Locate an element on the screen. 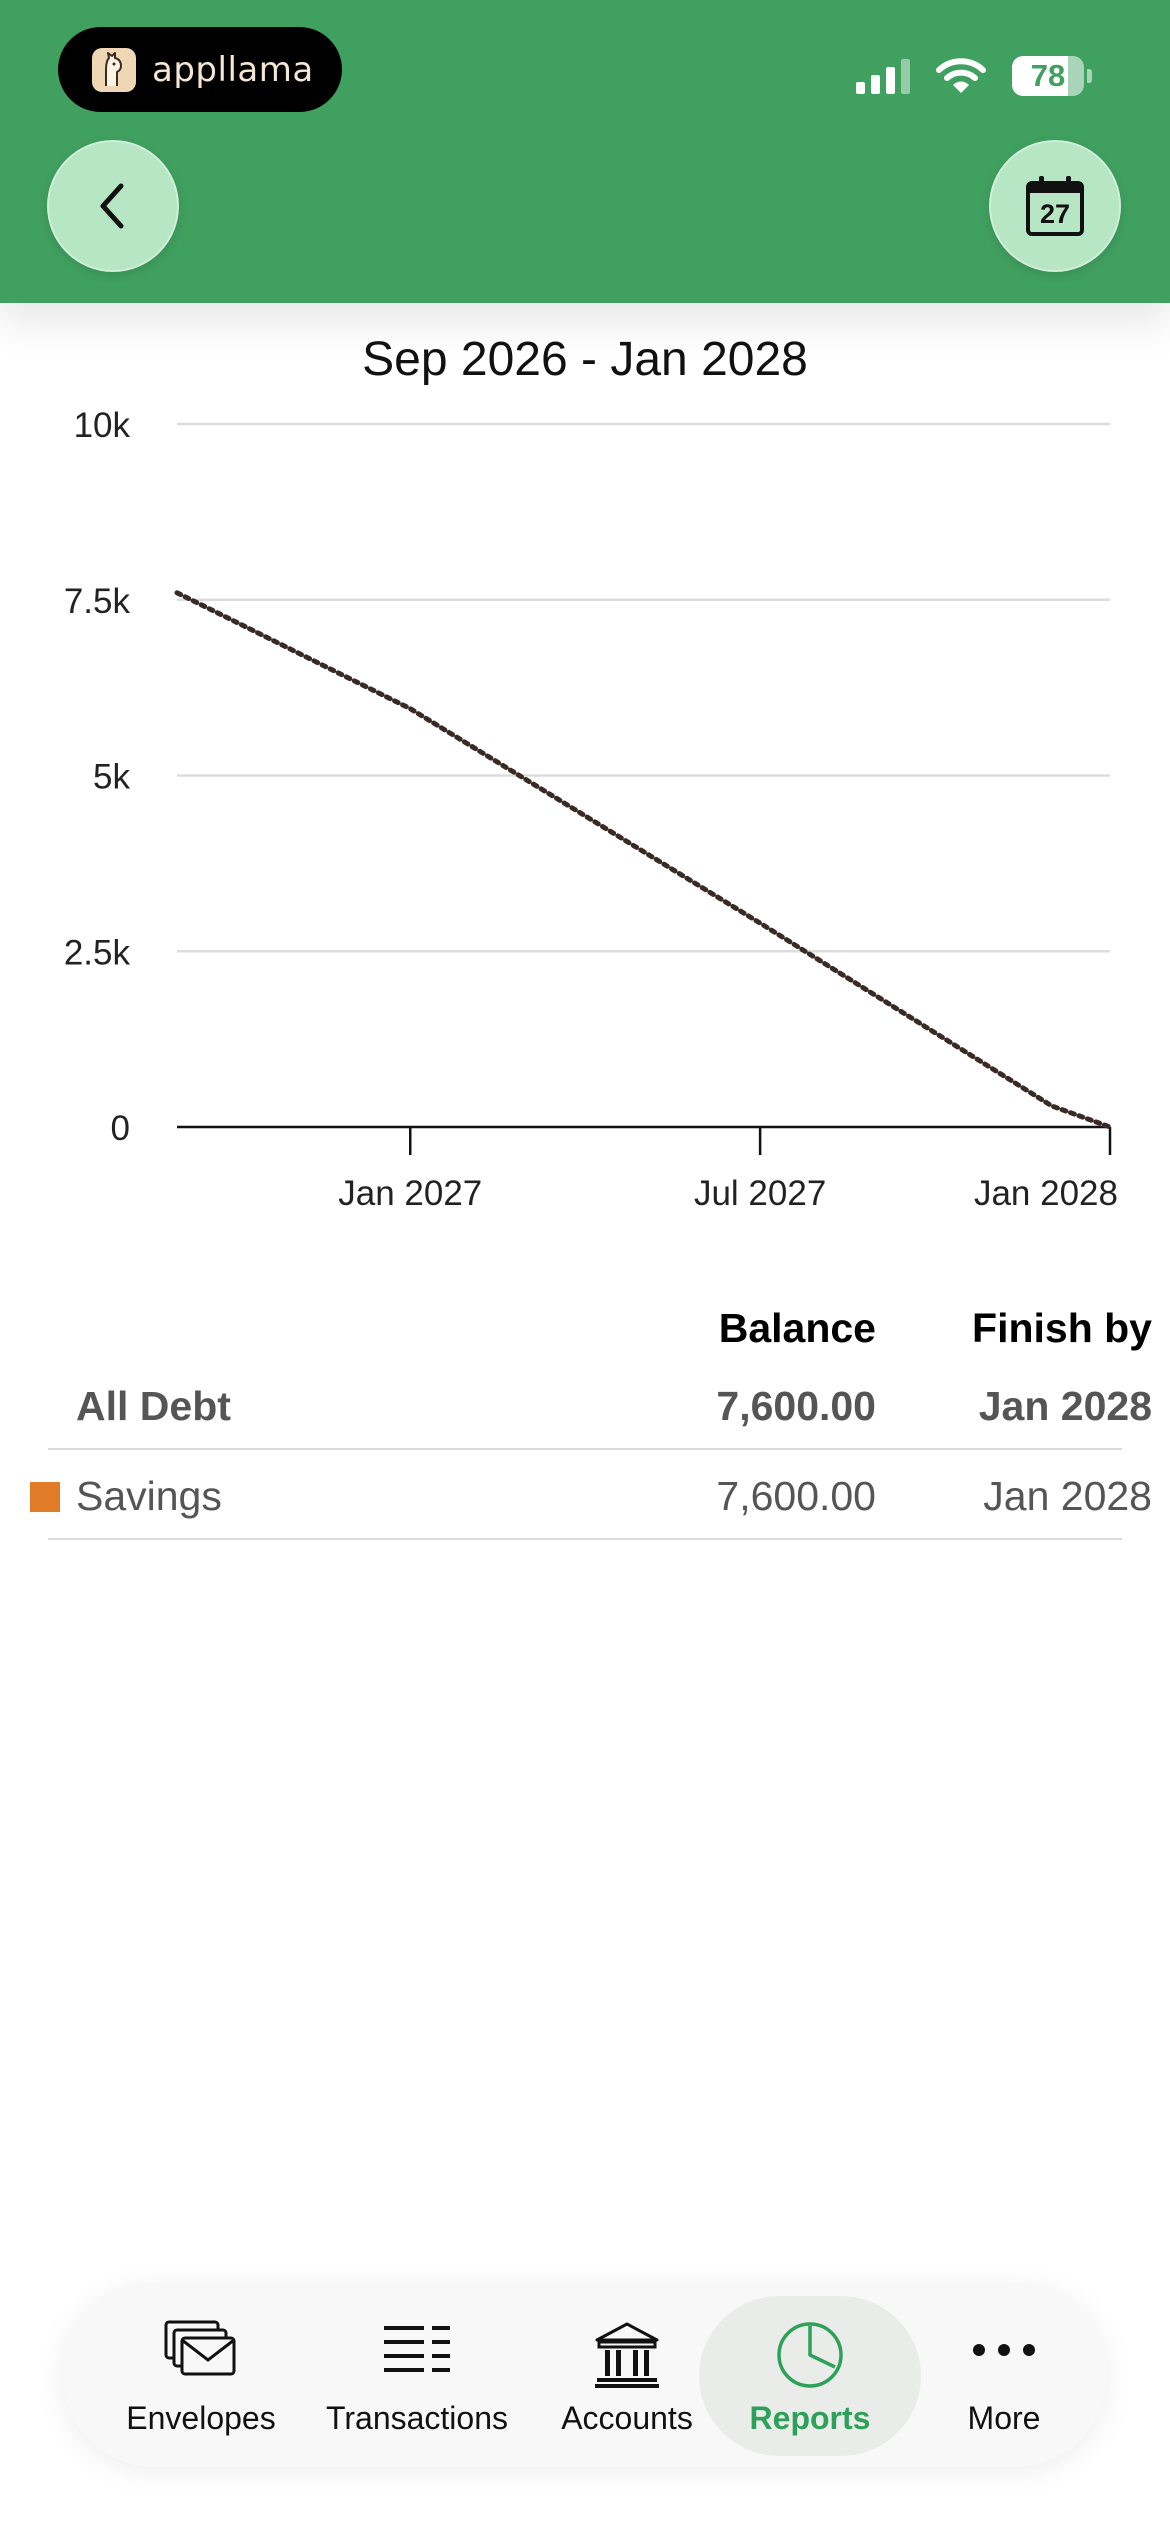 This screenshot has height=2532, width=1170. row-finish-by: Jan 2028 is located at coordinates (1067, 1496).